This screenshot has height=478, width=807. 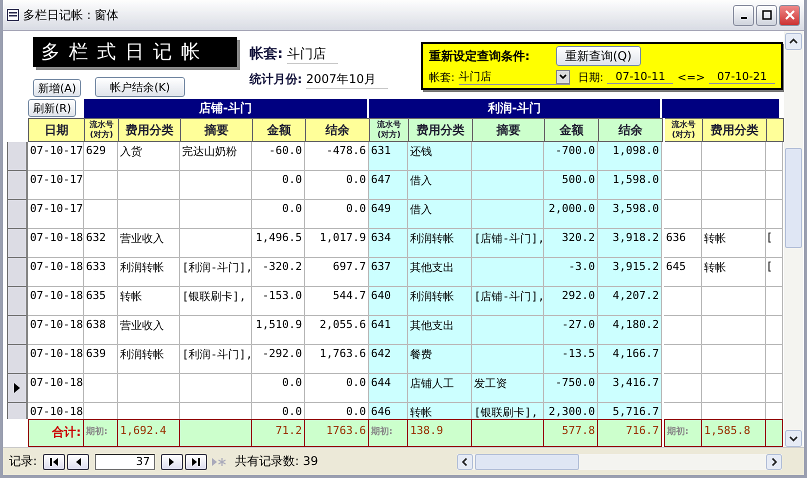 What do you see at coordinates (57, 130) in the screenshot?
I see `column-header: 日期` at bounding box center [57, 130].